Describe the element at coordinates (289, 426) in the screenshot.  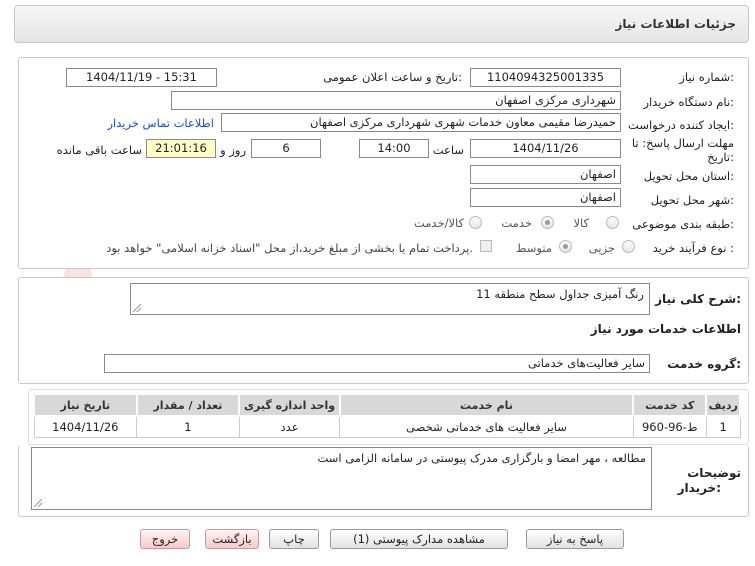
I see `cell-unit: عدد` at that location.